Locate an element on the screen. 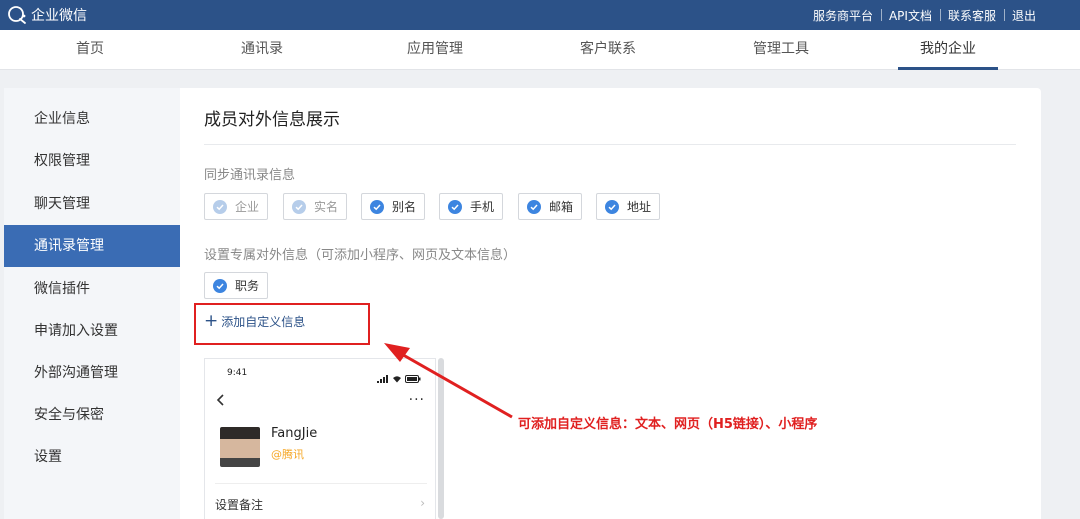 This screenshot has height=519, width=1080. top-links: 服务商平台 API文档 联系客服 退出 is located at coordinates (924, 15).